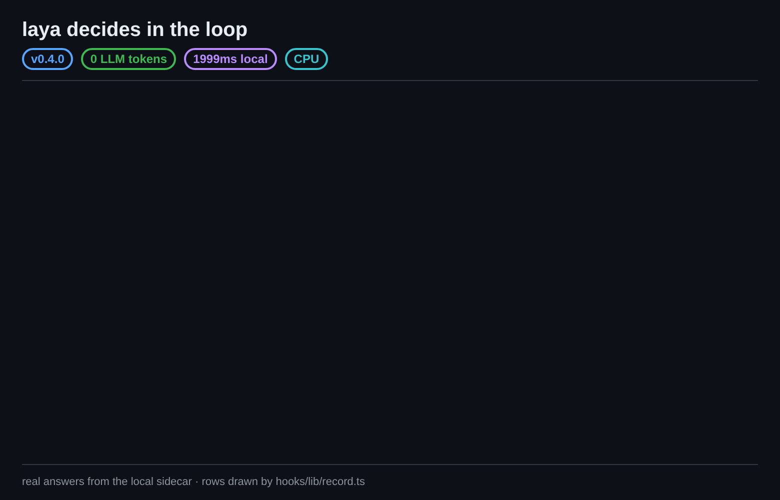 This screenshot has height=500, width=780. What do you see at coordinates (306, 59) in the screenshot?
I see `badge: CPU` at bounding box center [306, 59].